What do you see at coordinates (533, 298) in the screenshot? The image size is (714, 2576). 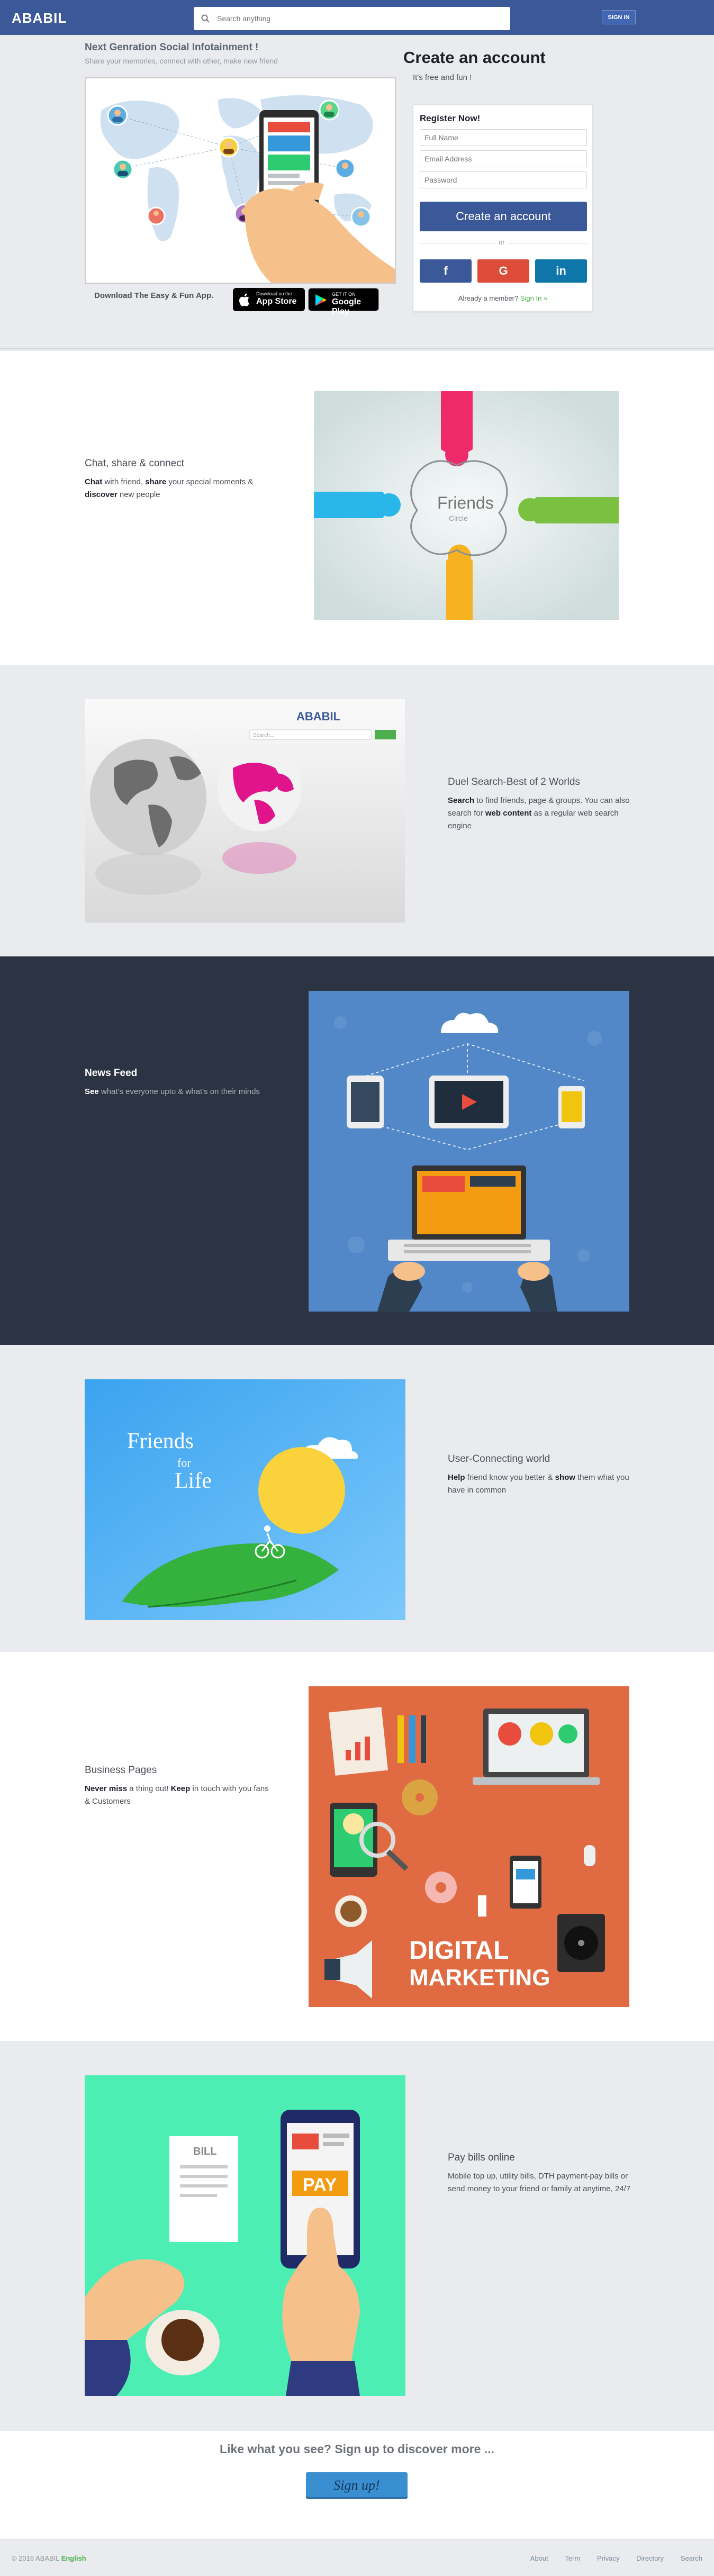 I see `sign-in-link: Sign In »` at bounding box center [533, 298].